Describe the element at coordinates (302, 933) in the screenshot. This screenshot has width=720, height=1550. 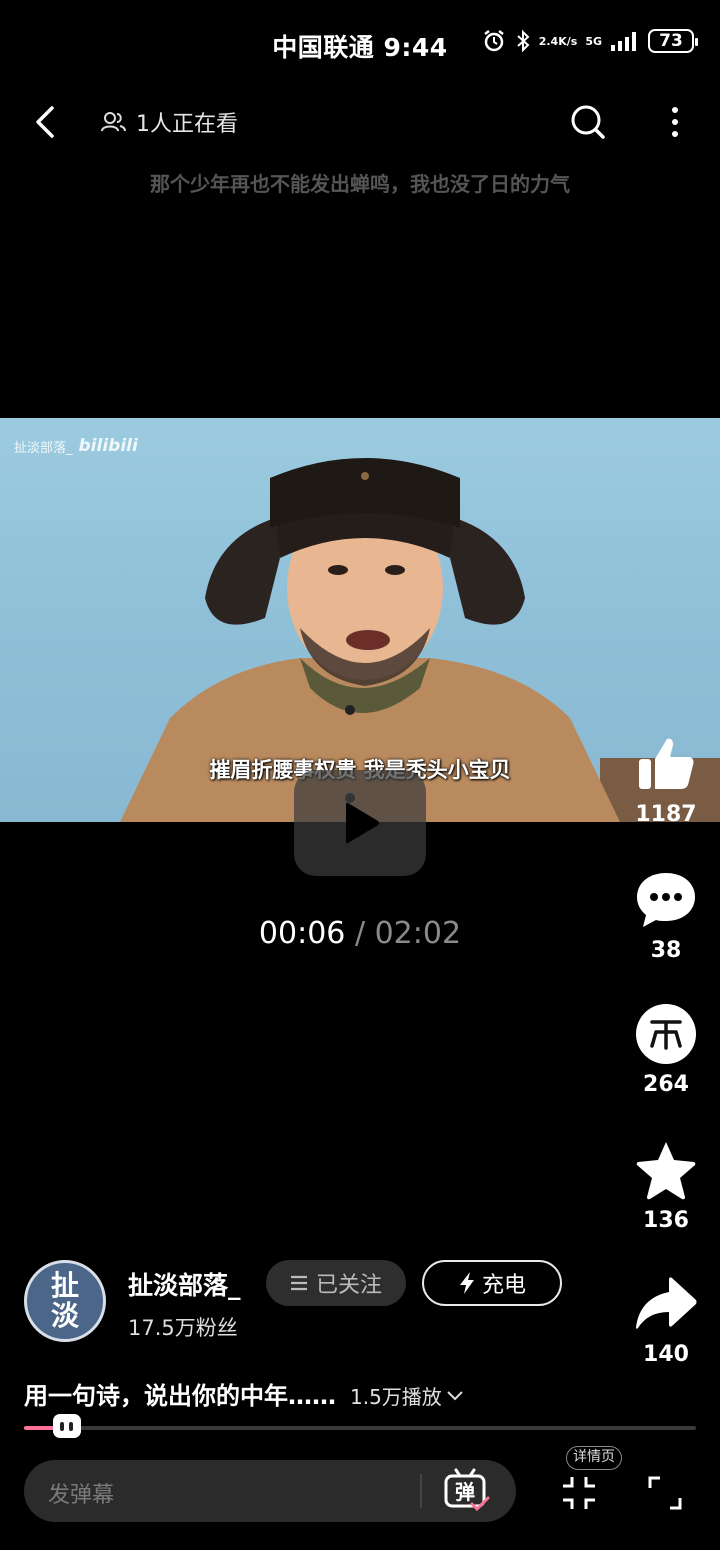
I see `current-time: 00:06` at that location.